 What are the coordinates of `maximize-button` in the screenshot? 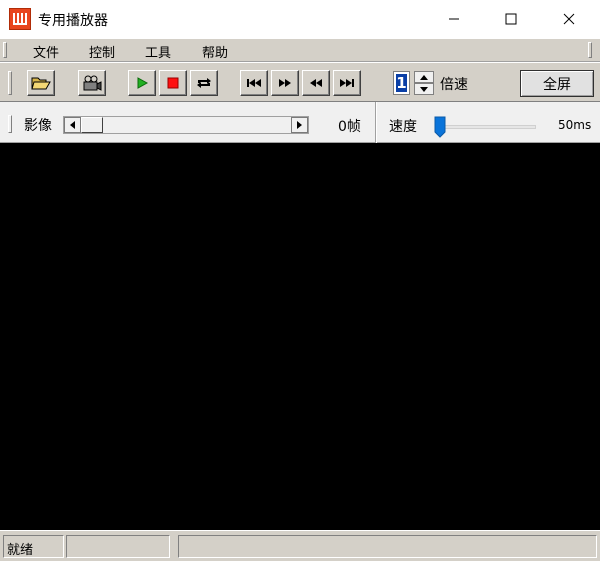 It's located at (511, 19).